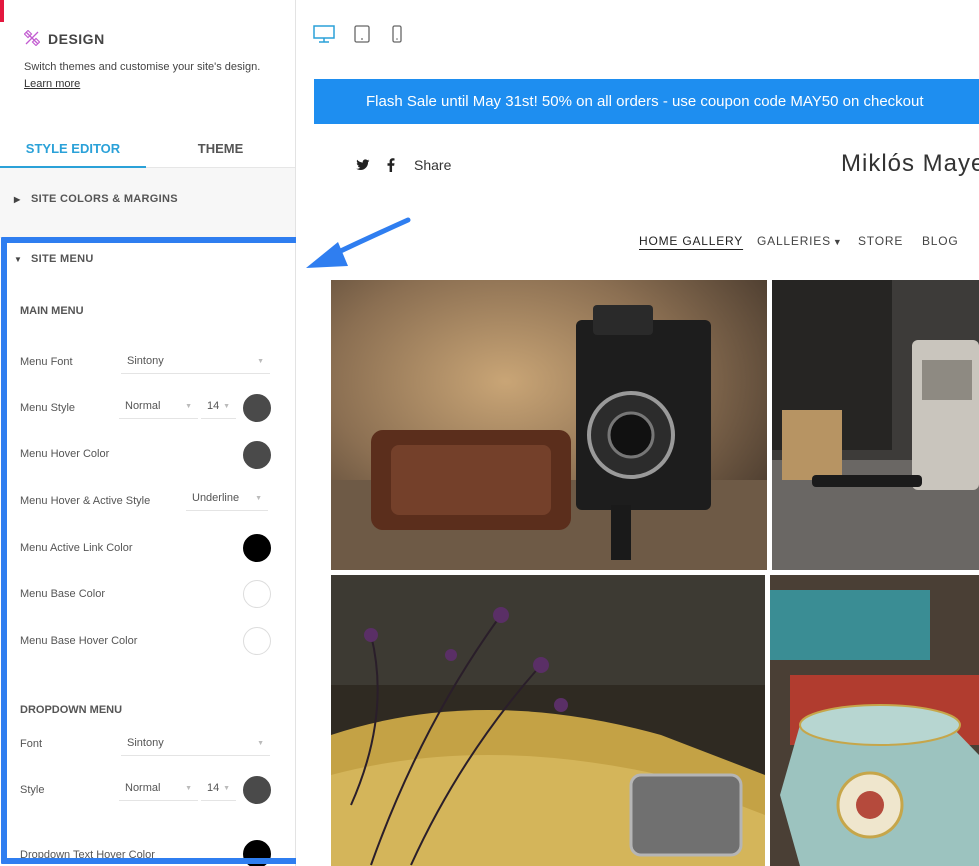 The image size is (979, 866). What do you see at coordinates (52, 84) in the screenshot?
I see `learn-more-link: Learn more` at bounding box center [52, 84].